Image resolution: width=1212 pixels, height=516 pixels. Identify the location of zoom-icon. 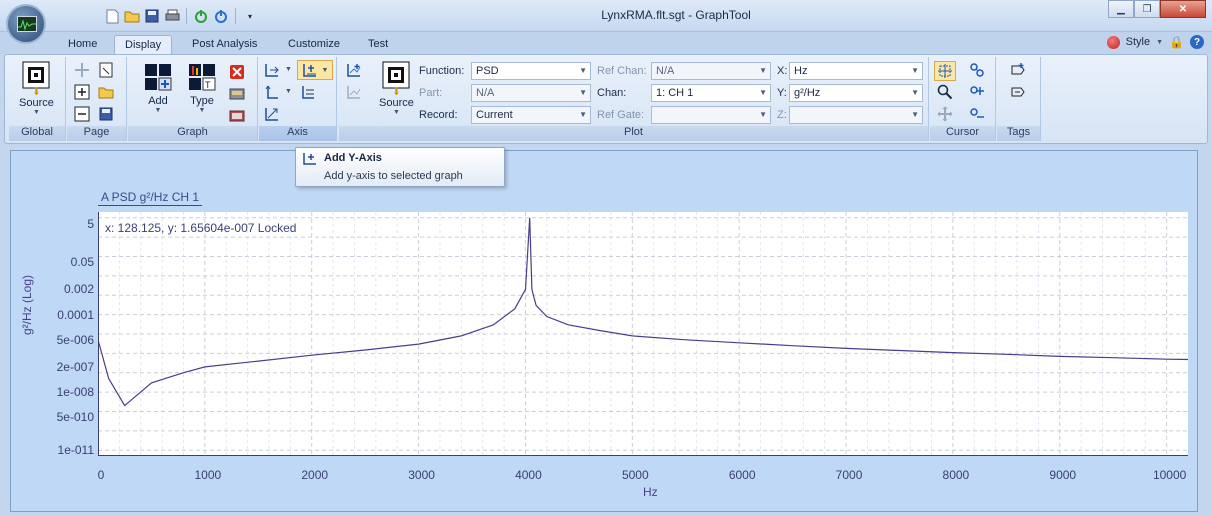
(945, 92).